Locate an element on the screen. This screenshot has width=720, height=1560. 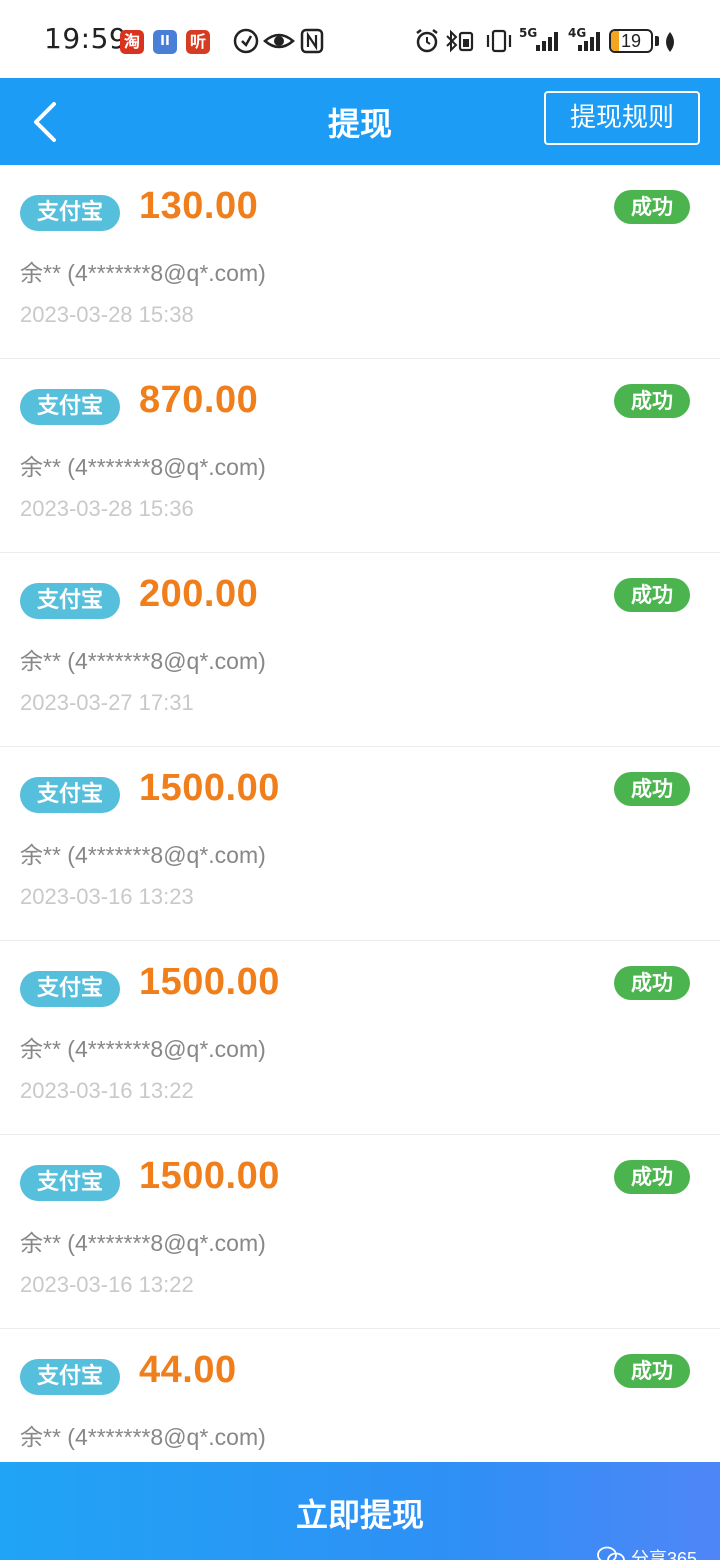
ting-icon: 听 is located at coordinates (198, 42).